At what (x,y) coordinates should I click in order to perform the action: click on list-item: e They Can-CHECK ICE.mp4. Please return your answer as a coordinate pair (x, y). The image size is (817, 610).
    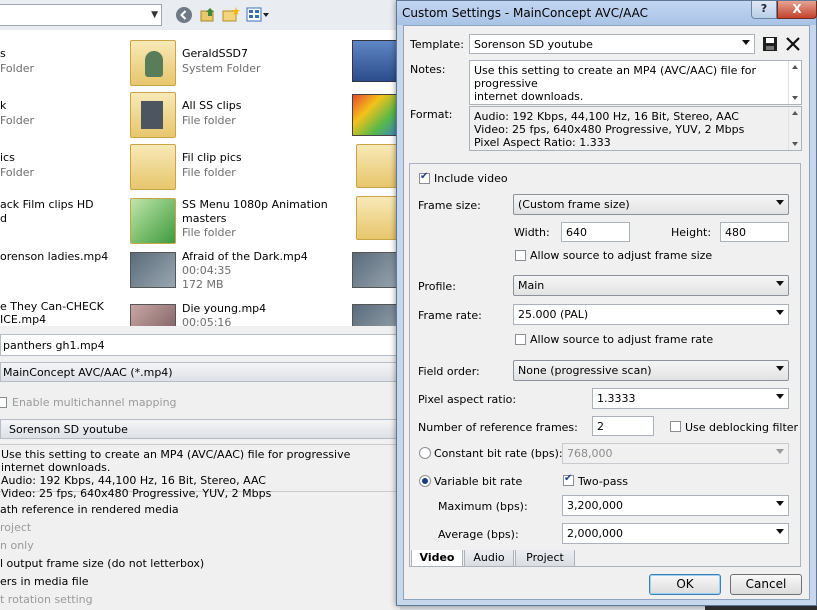
    Looking at the image, I should click on (62, 313).